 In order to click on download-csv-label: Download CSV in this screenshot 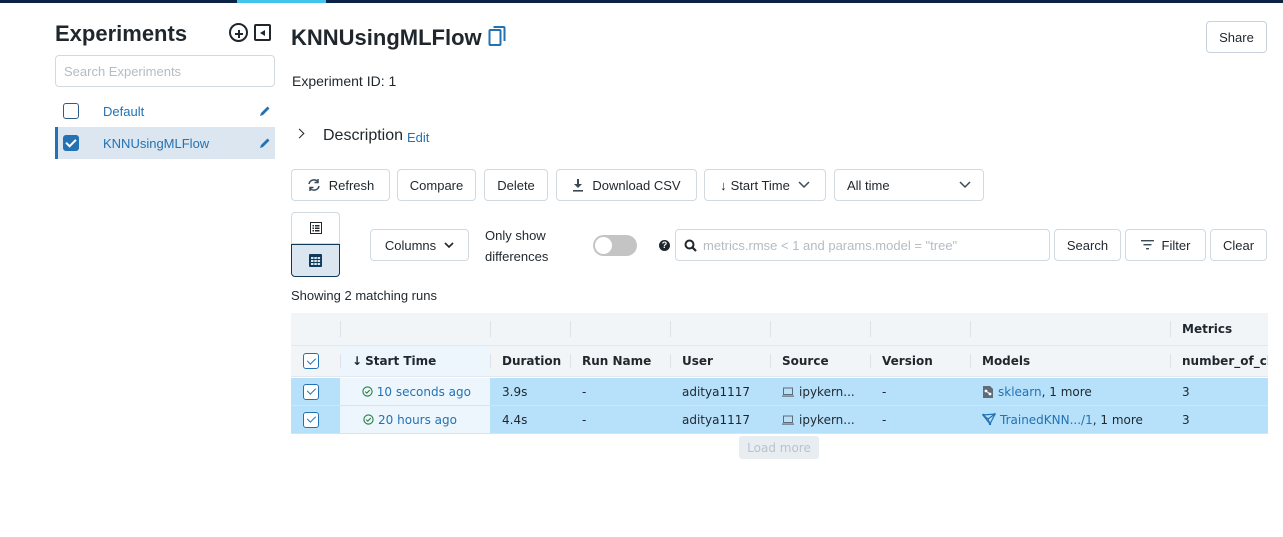, I will do `click(636, 185)`.